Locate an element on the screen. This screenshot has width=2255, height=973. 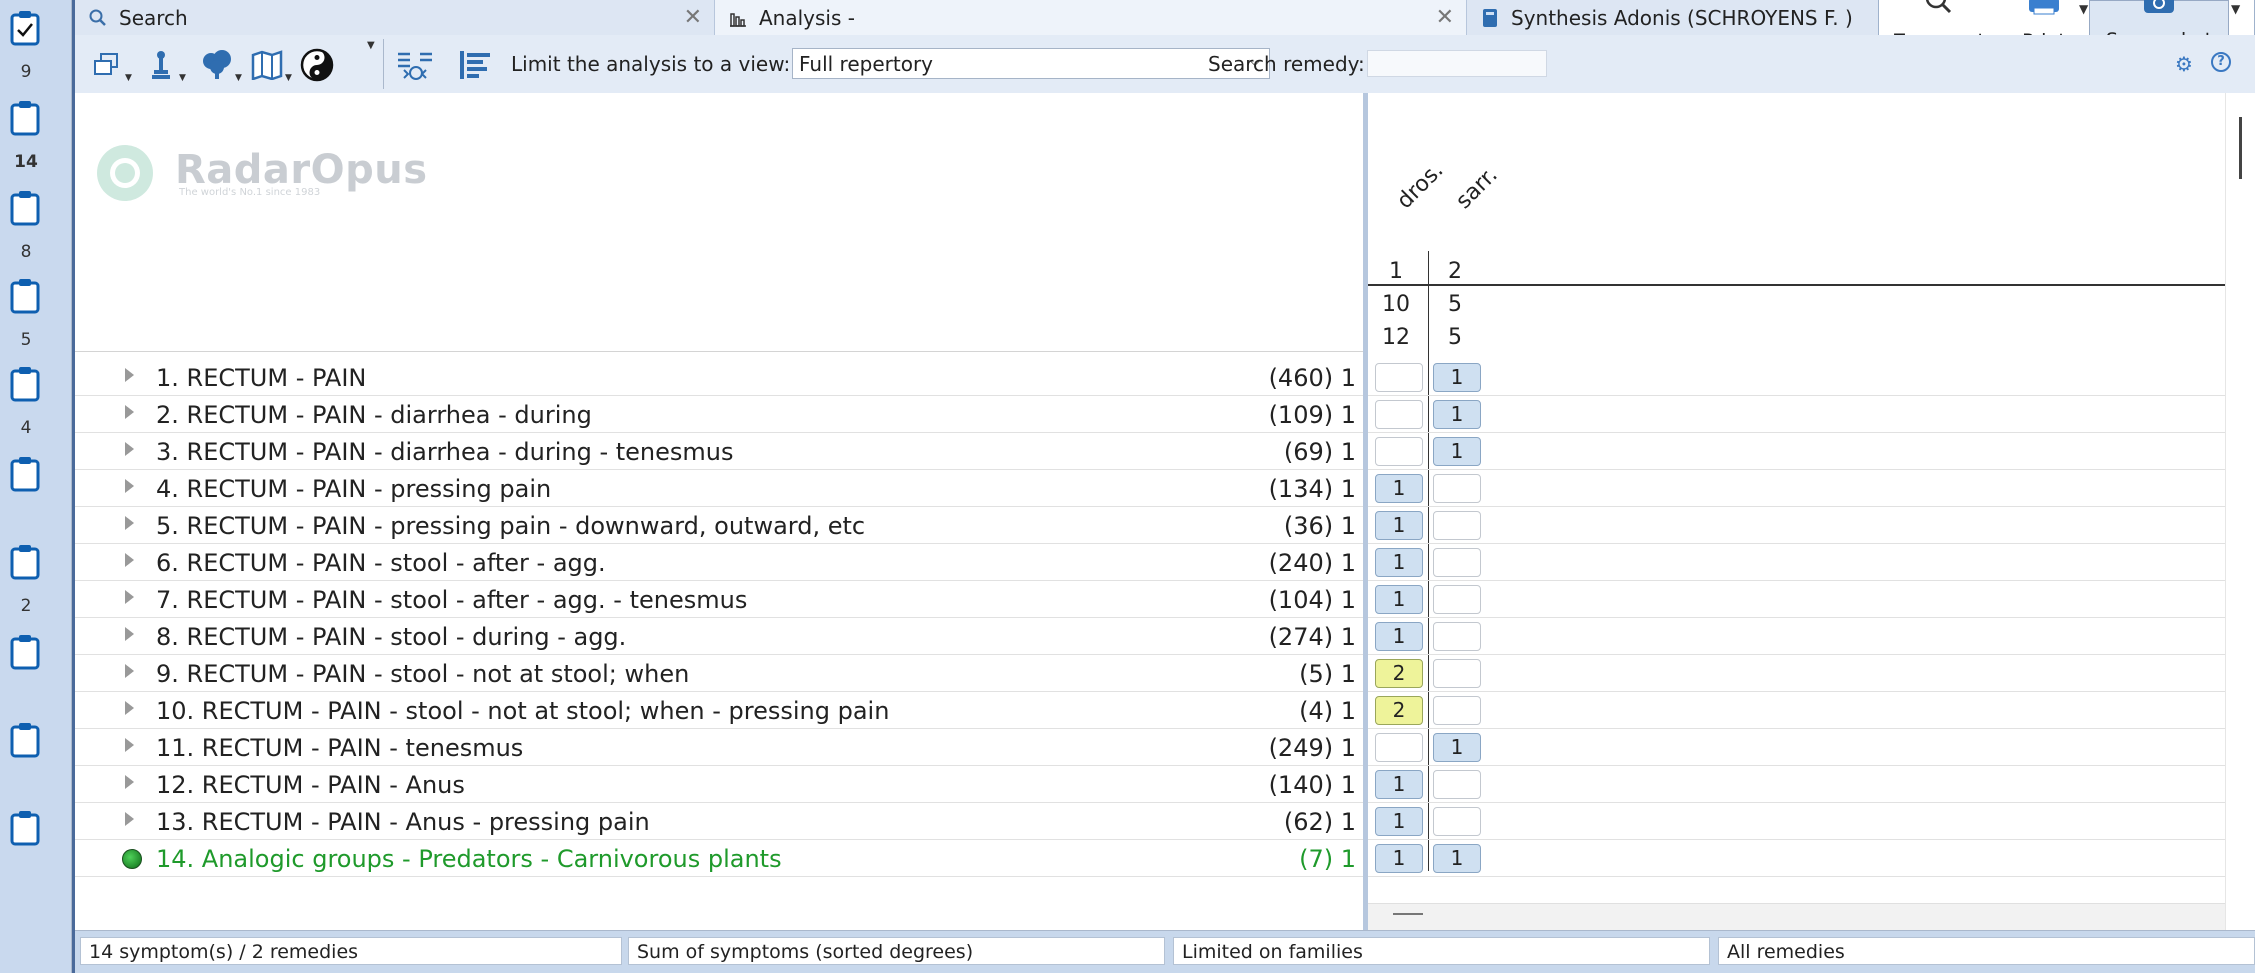
map-icon is located at coordinates (267, 65).